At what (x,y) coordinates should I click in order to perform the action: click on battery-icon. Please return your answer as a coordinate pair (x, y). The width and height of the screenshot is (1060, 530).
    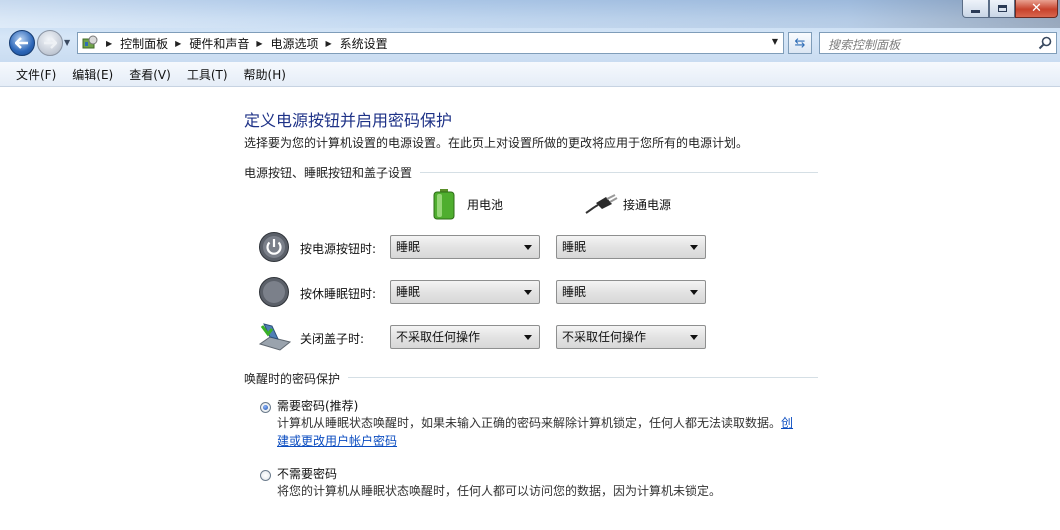
    Looking at the image, I should click on (444, 204).